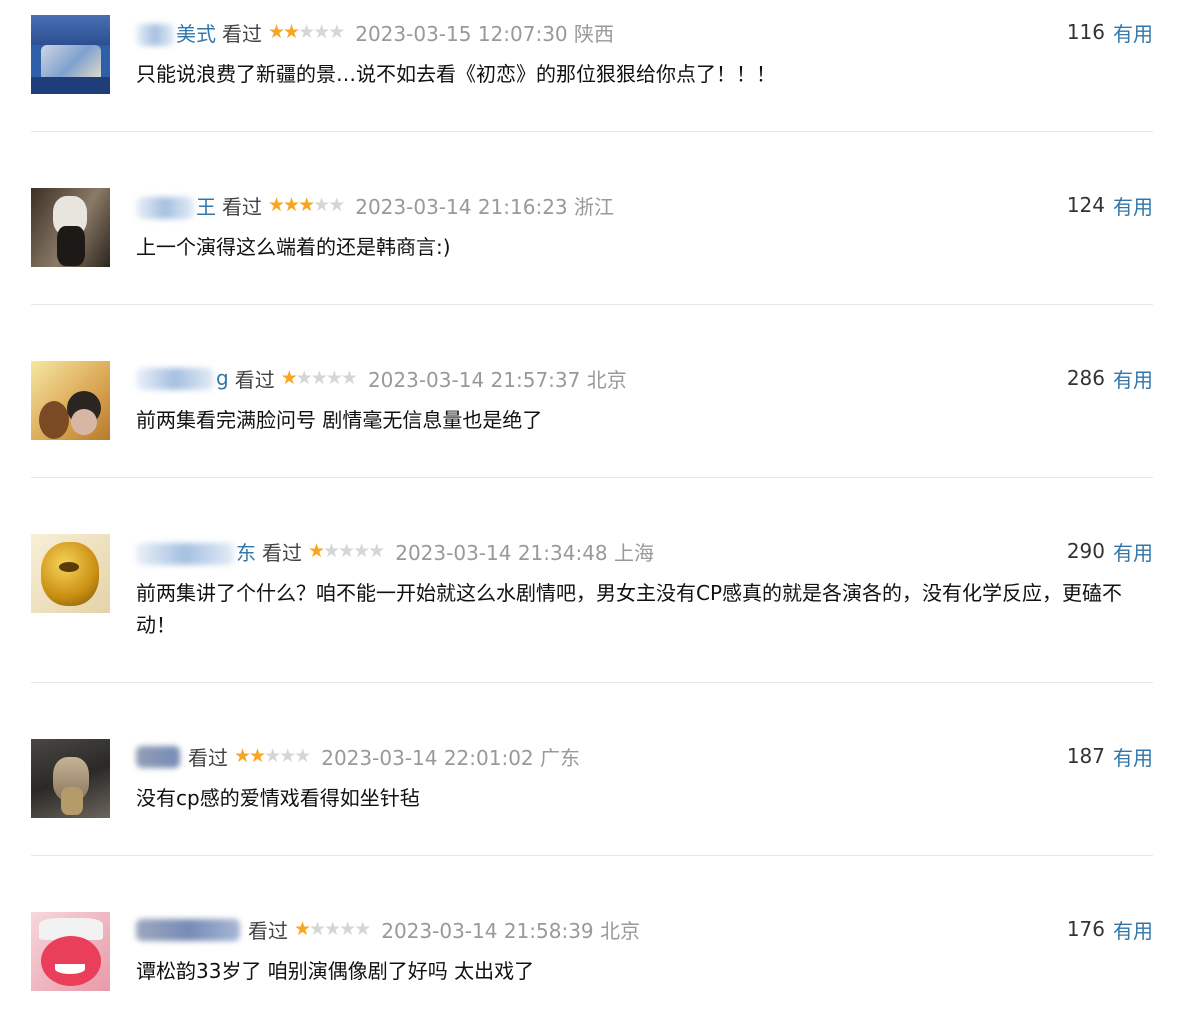 The width and height of the screenshot is (1200, 1023). Describe the element at coordinates (485, 206) in the screenshot. I see `comment-time: 2023-03-14 21:16:23 浙江` at that location.